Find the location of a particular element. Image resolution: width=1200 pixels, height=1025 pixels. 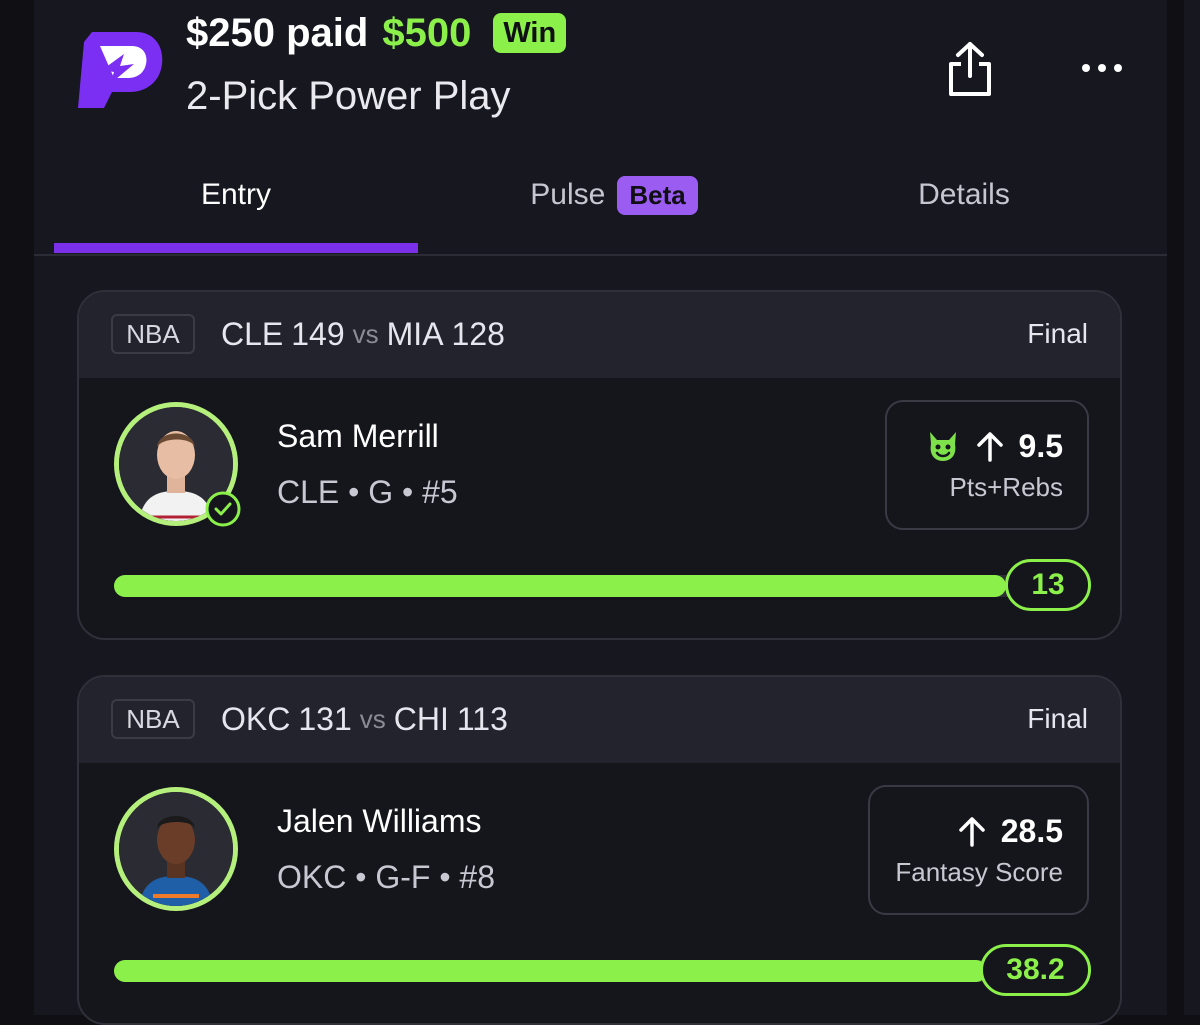

pick-line-box: 9.5 Pts+Rebs is located at coordinates (987, 465).